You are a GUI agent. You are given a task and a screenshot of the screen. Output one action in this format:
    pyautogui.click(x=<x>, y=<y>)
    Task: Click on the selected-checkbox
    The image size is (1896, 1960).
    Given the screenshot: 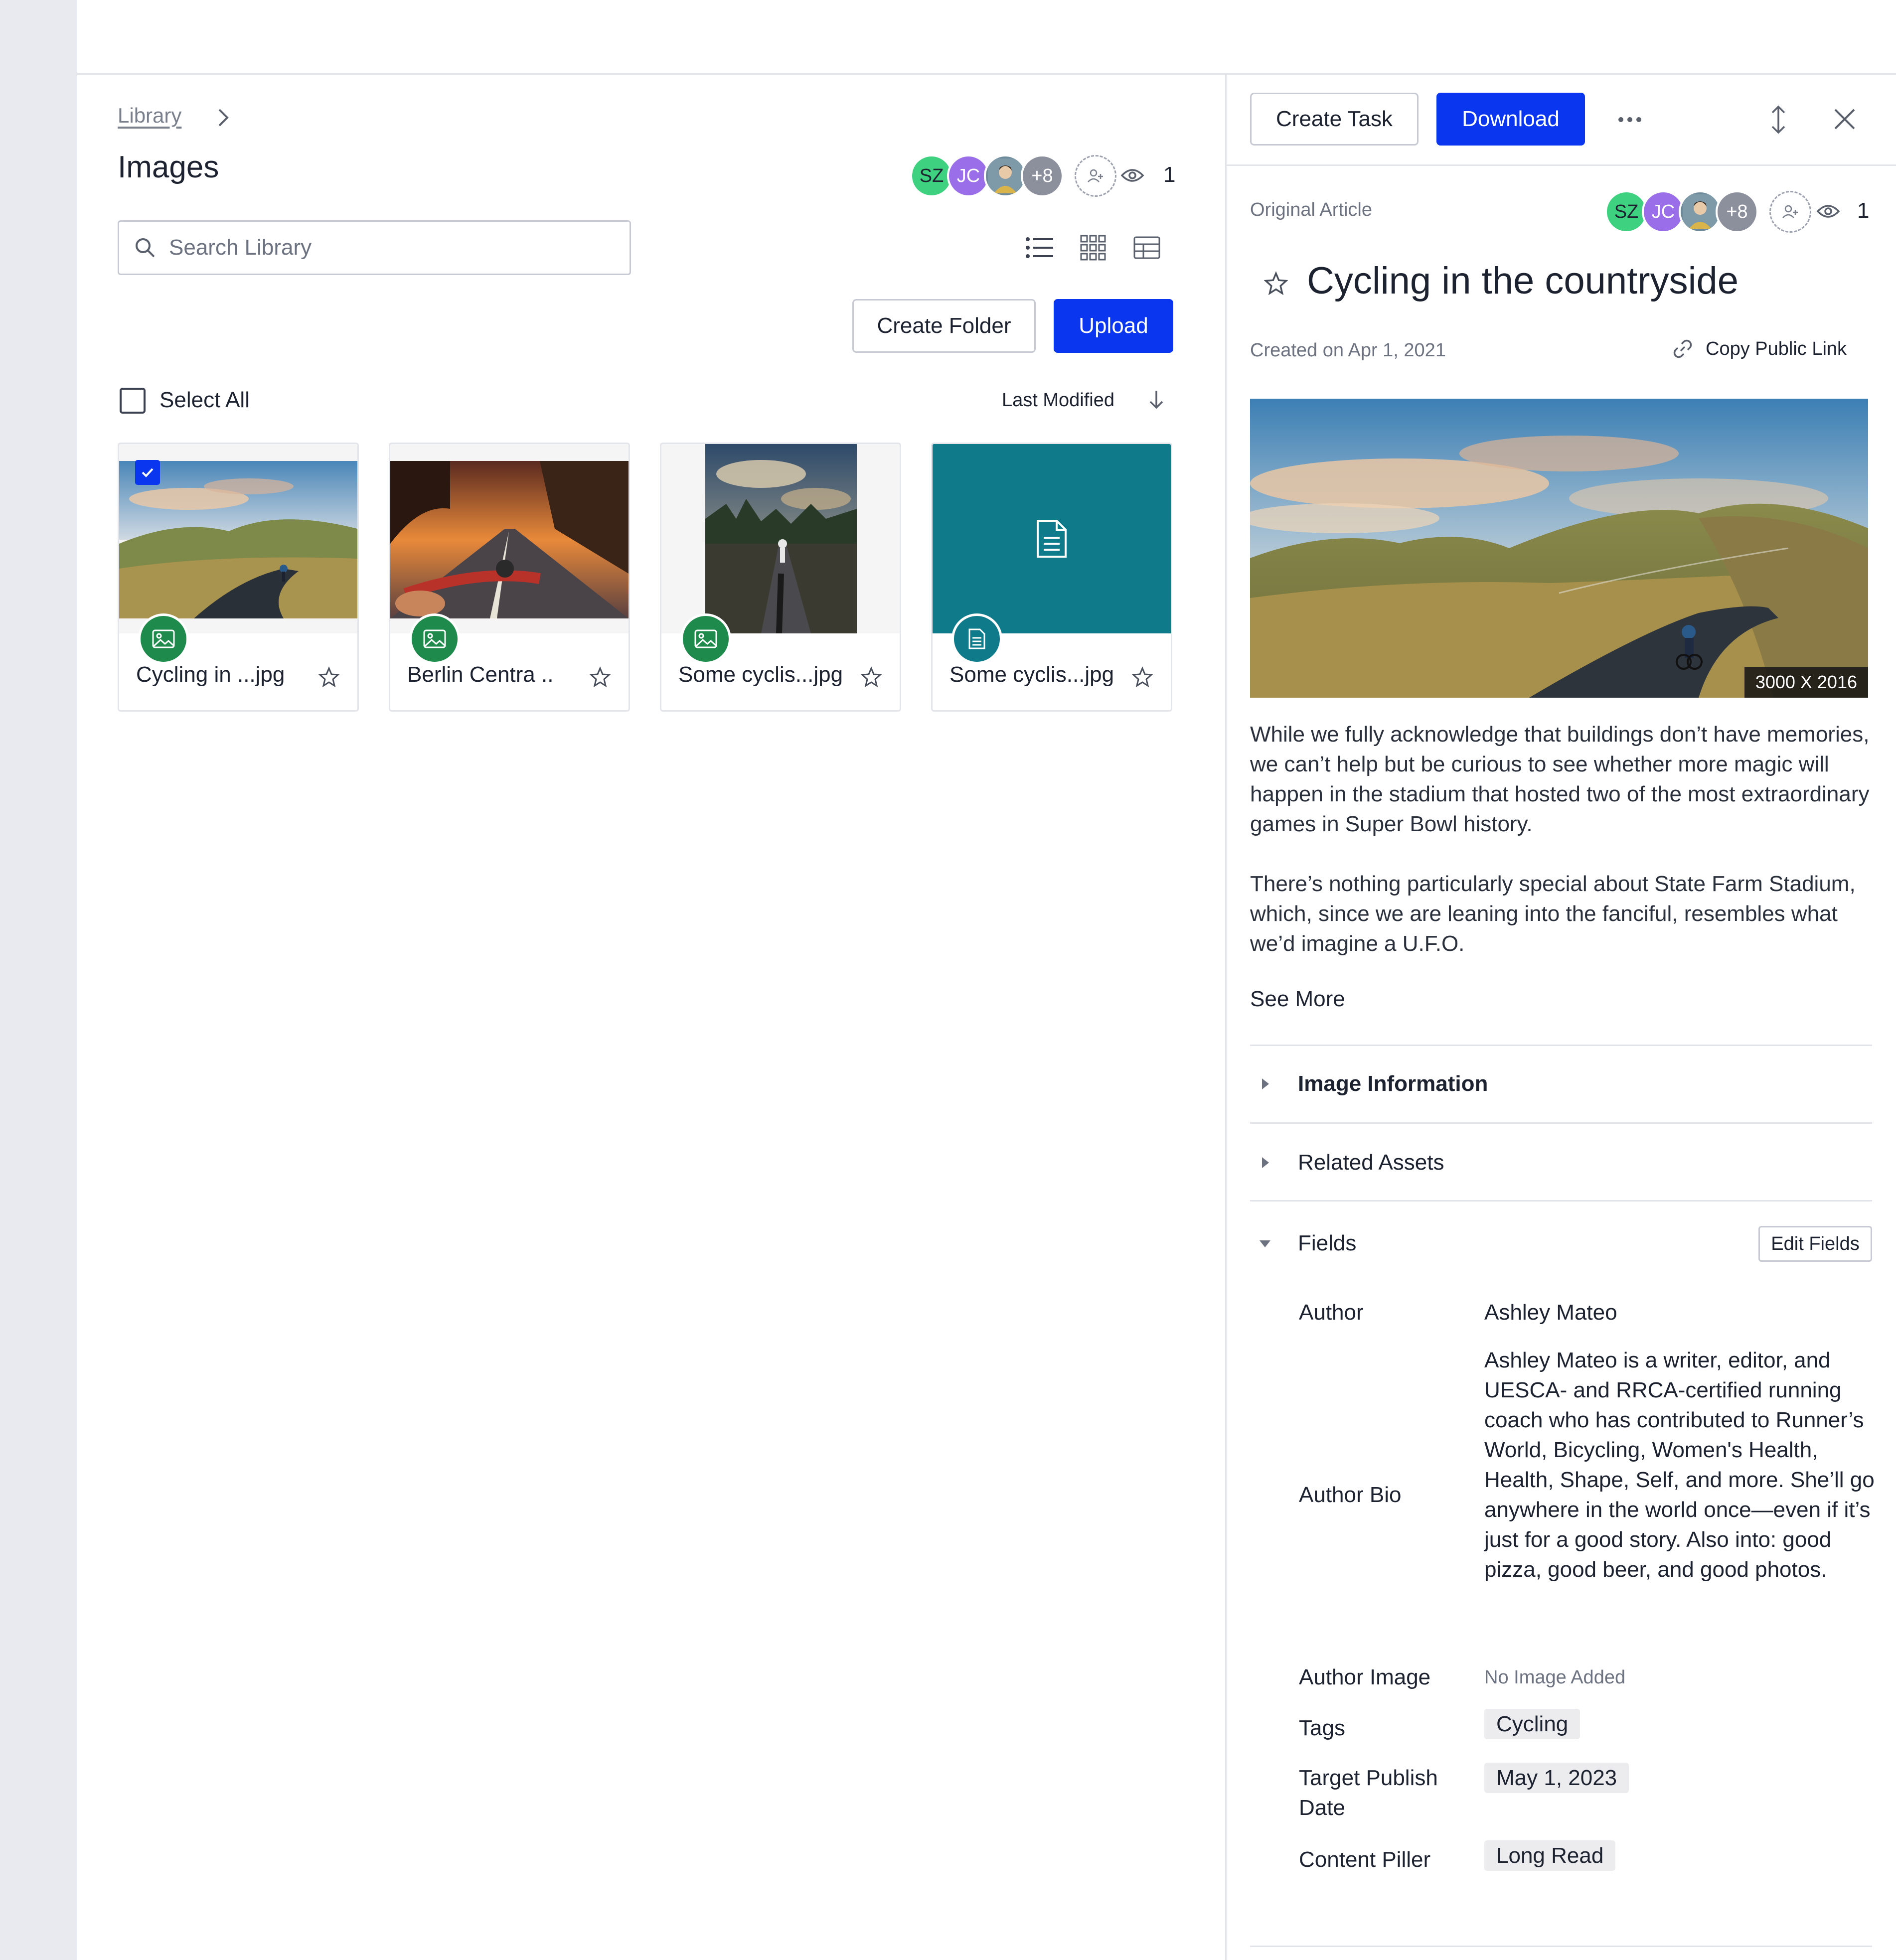 What is the action you would take?
    pyautogui.click(x=147, y=472)
    